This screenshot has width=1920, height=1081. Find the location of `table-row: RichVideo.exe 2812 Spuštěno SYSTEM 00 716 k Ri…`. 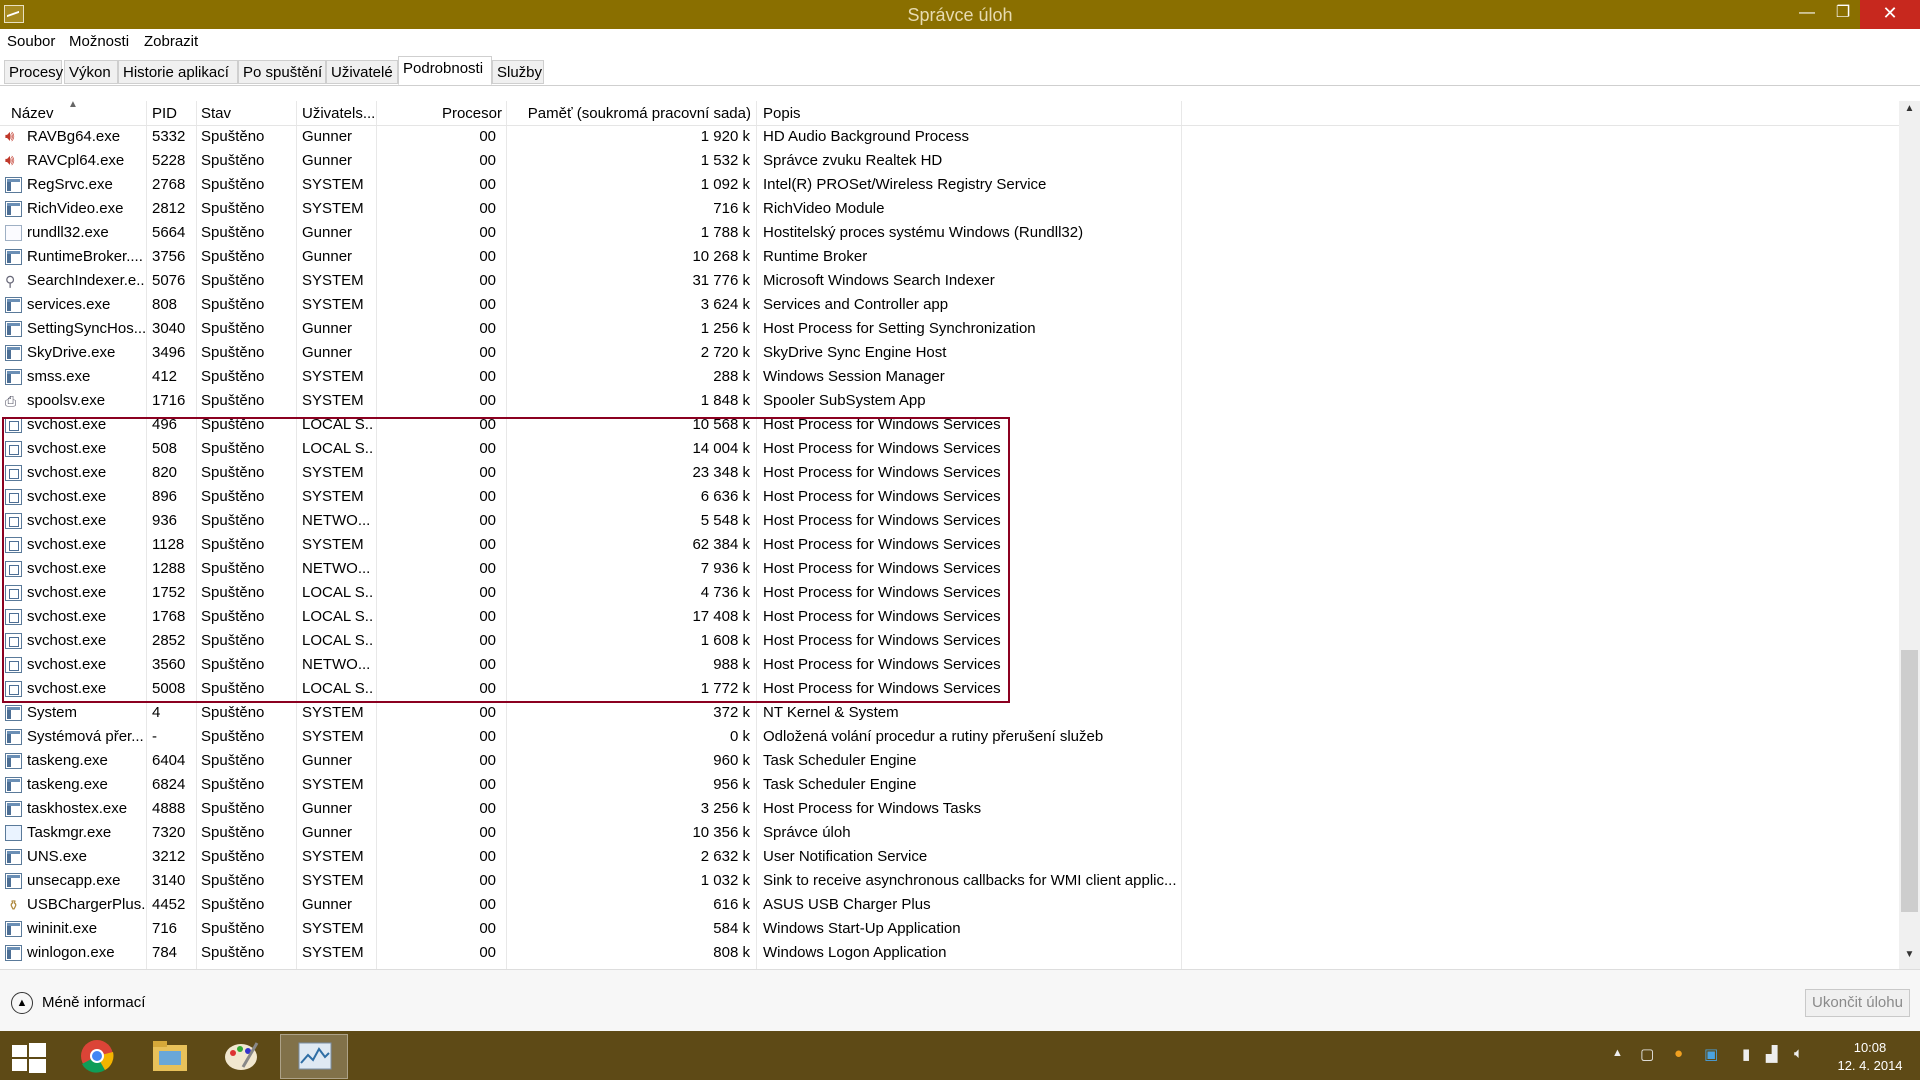

table-row: RichVideo.exe 2812 Spuštěno SYSTEM 00 716 k Ri… is located at coordinates (950, 209).